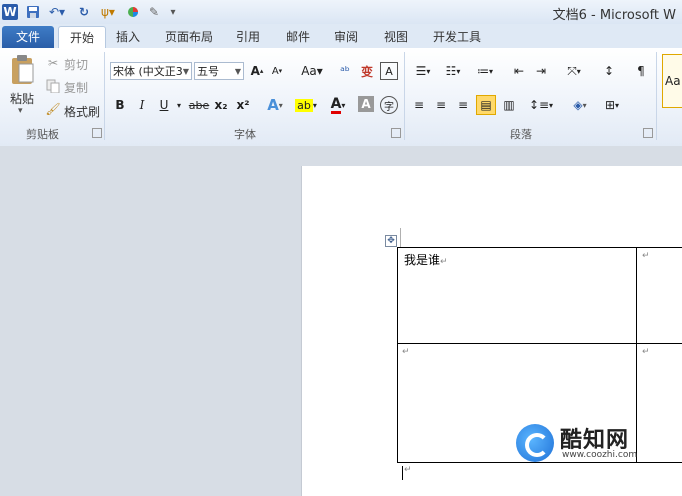 The height and width of the screenshot is (496, 682). What do you see at coordinates (345, 71) in the screenshot?
I see `clear-format-icon: ᵃᵇ` at bounding box center [345, 71].